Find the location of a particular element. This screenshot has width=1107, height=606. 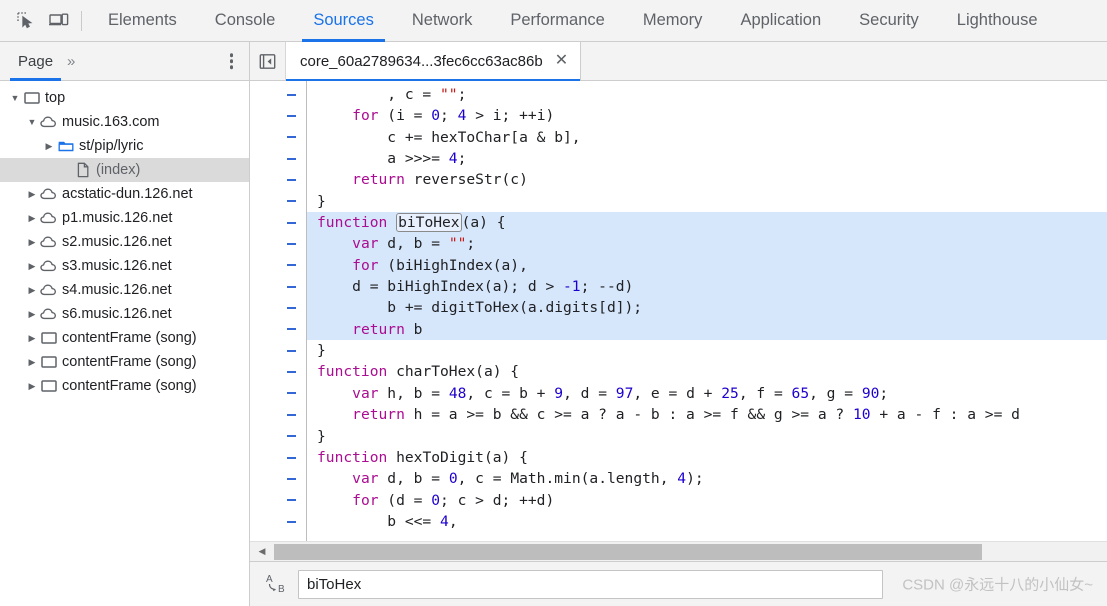

code-line: function hexToDigit(a) { is located at coordinates (707, 457).